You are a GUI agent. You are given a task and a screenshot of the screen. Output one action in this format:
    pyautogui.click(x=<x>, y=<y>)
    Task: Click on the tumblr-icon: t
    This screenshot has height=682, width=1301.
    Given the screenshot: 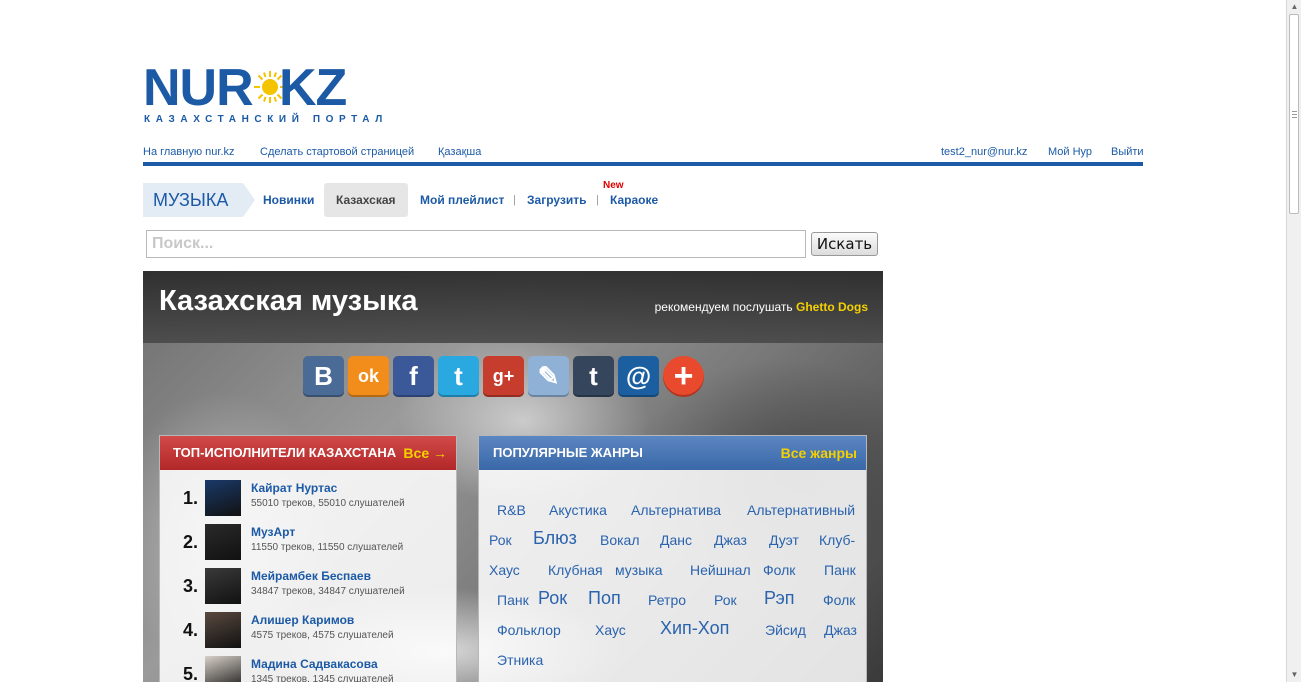 What is the action you would take?
    pyautogui.click(x=593, y=376)
    